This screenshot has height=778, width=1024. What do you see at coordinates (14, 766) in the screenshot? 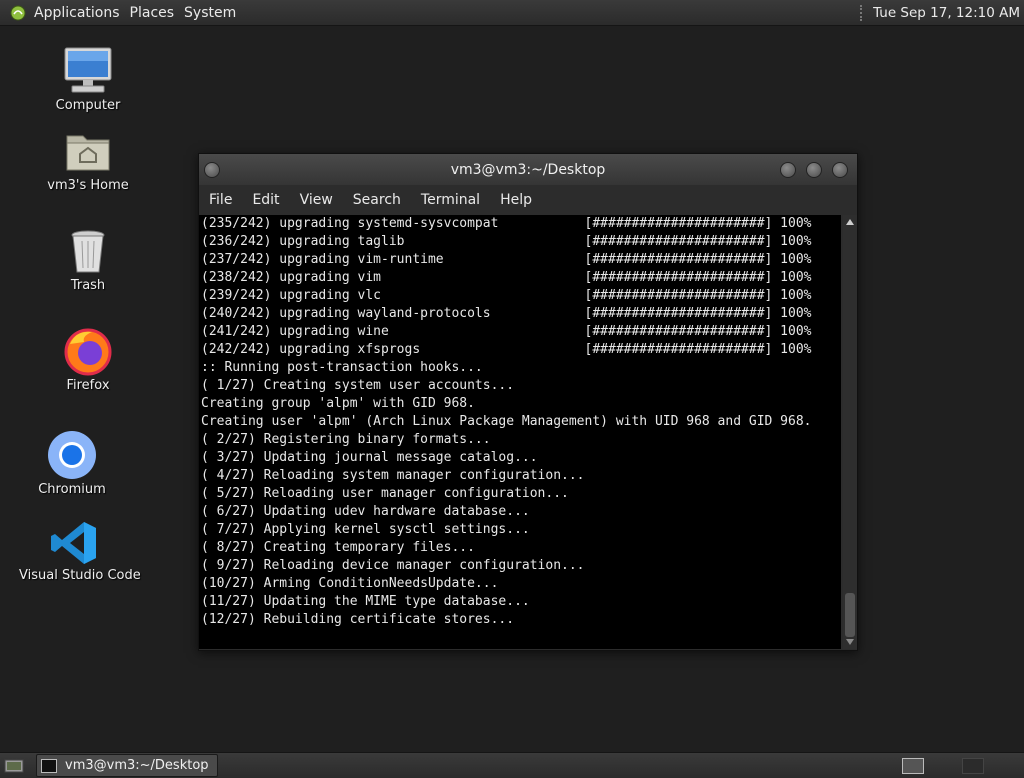
I see `show-desktop-icon` at bounding box center [14, 766].